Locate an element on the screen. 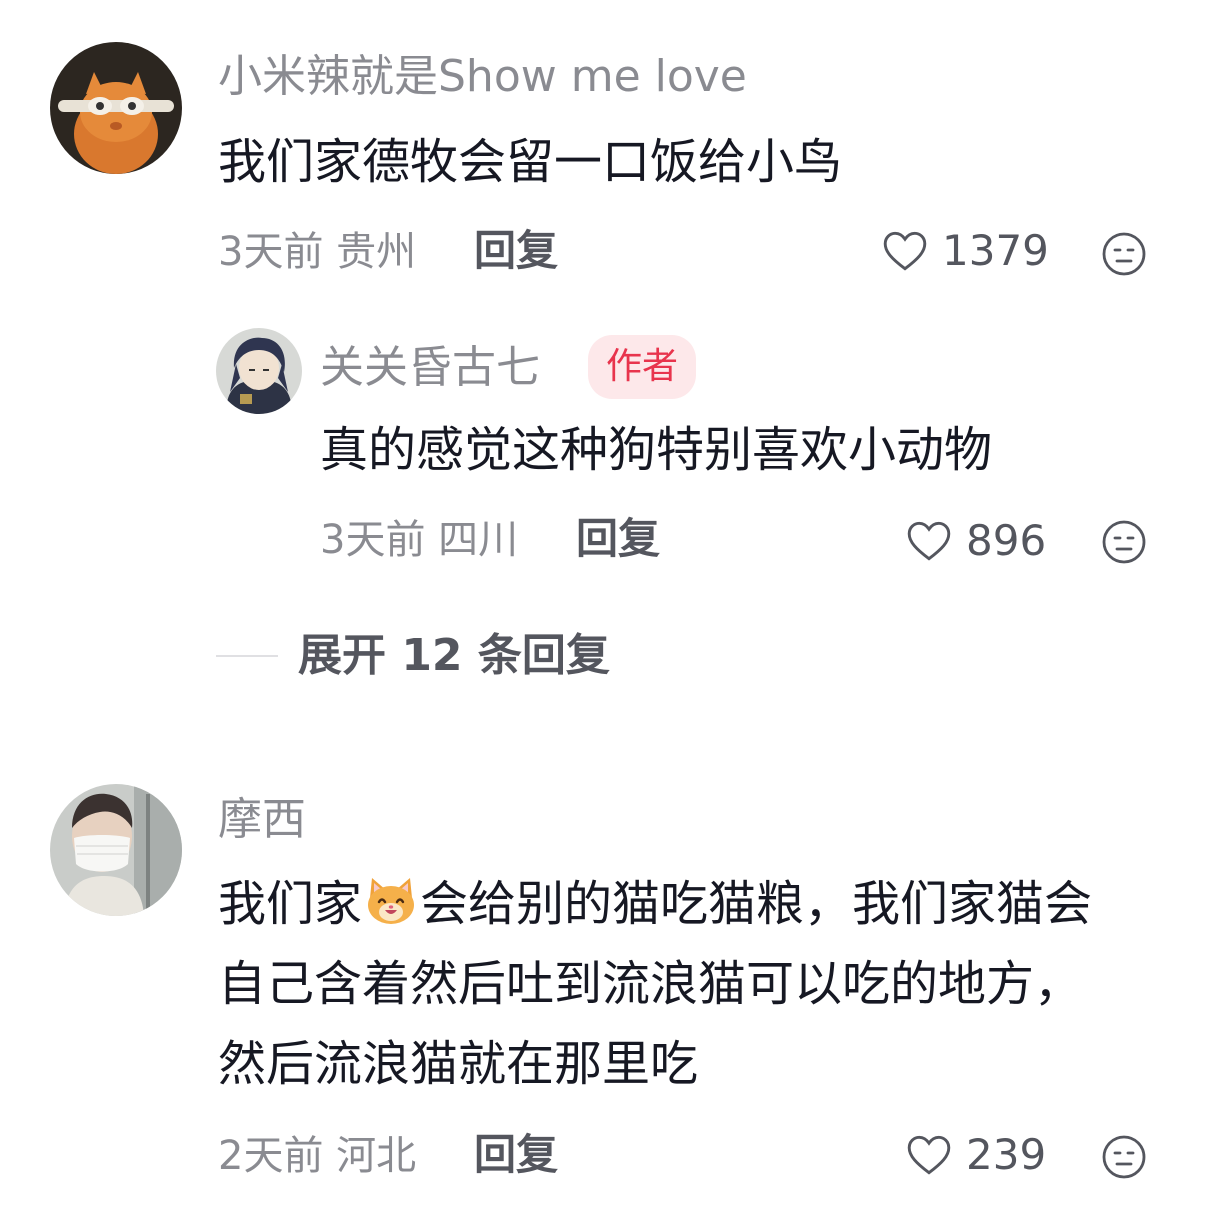 This screenshot has height=1221, width=1220. comment-time-location: 3天前 贵州 is located at coordinates (317, 252).